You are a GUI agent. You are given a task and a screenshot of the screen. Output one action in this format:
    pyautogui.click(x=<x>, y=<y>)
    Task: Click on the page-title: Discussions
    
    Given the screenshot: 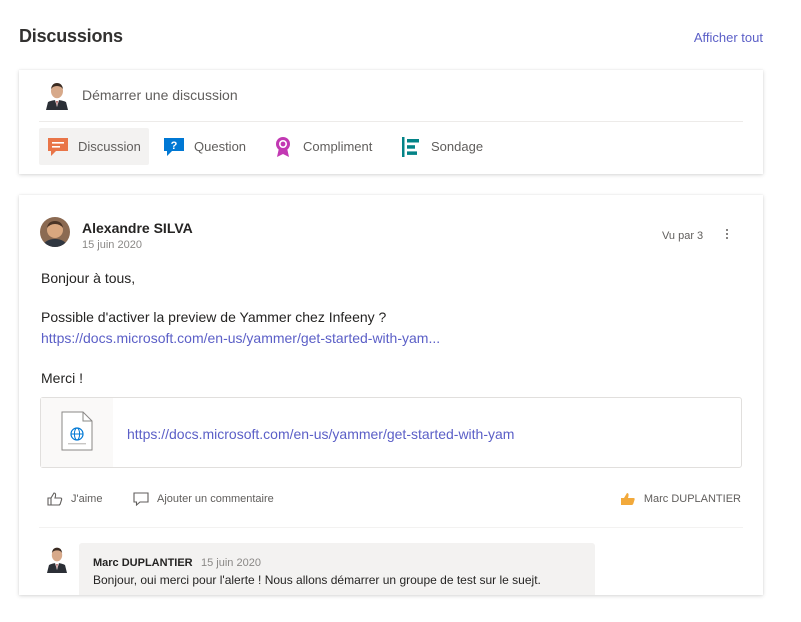 What is the action you would take?
    pyautogui.click(x=71, y=36)
    